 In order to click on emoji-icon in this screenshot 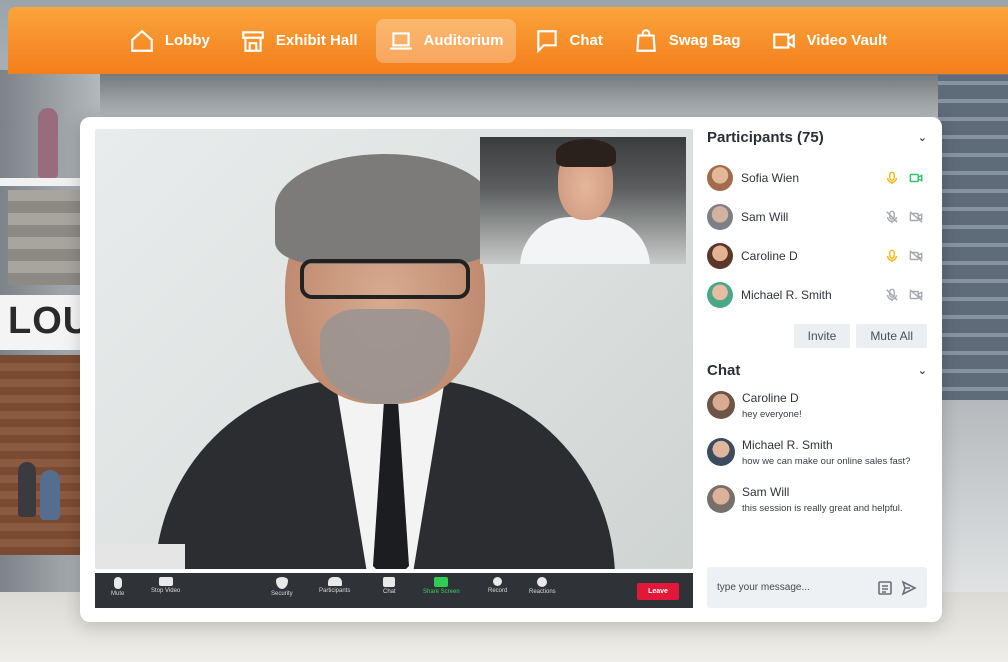, I will do `click(542, 582)`.